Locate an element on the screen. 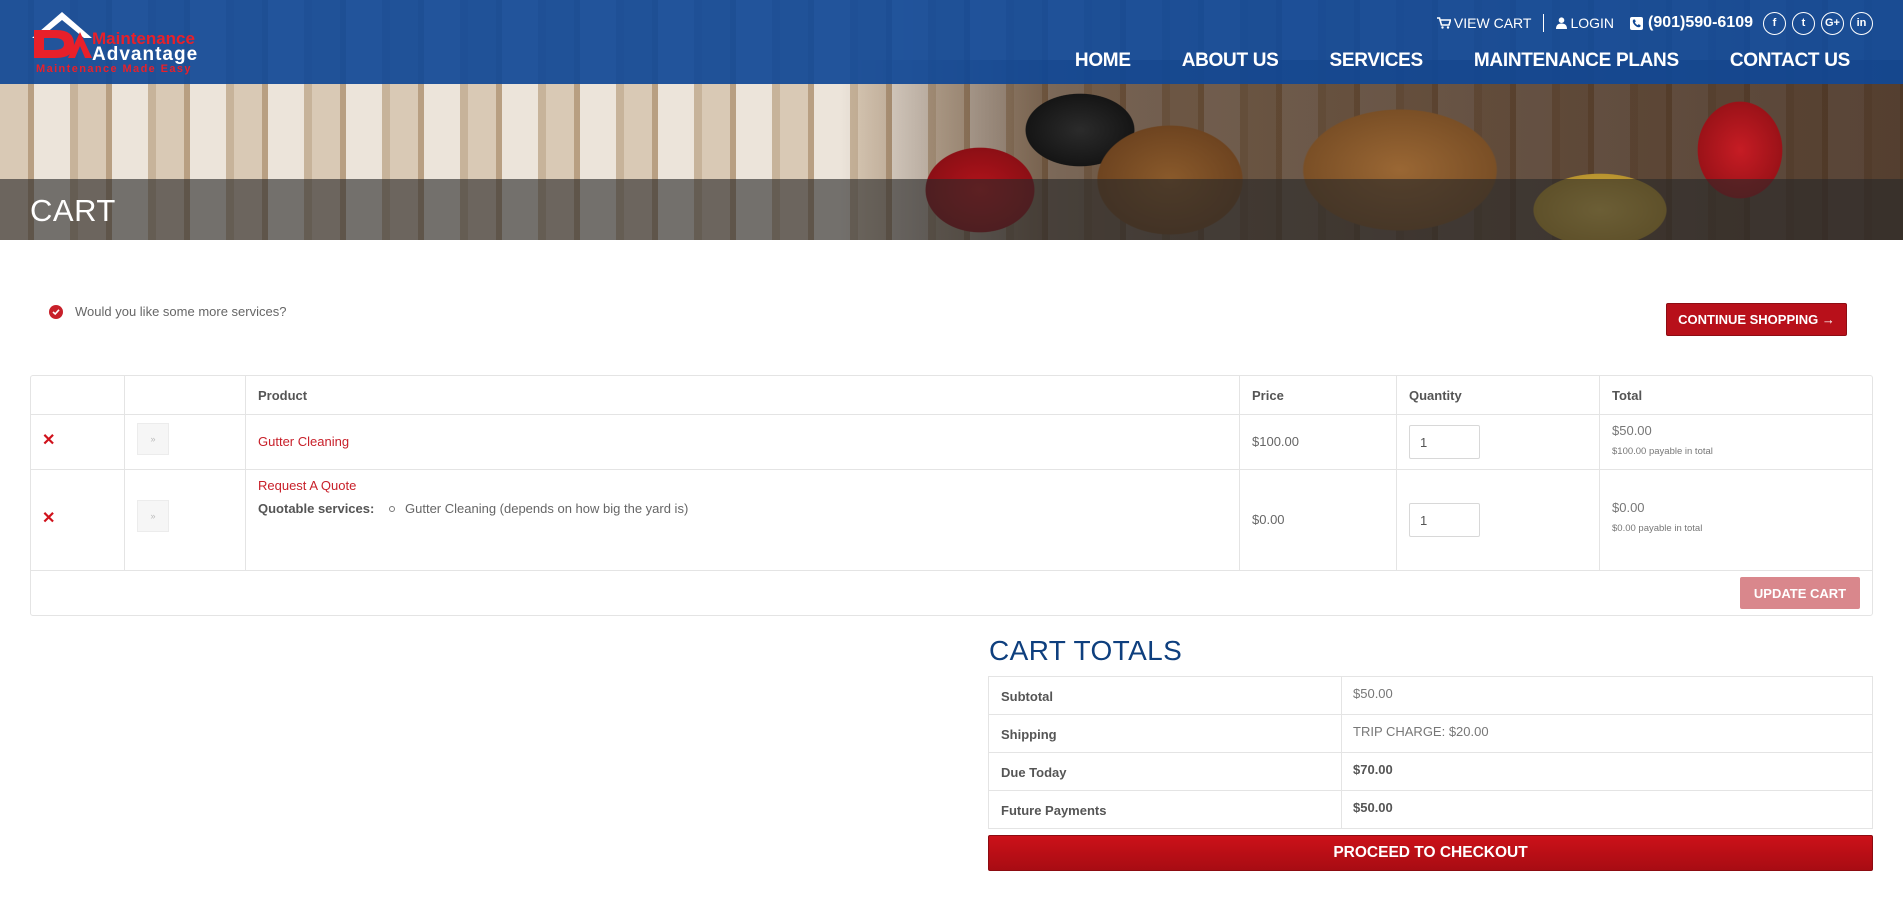 The width and height of the screenshot is (1903, 911). header-product: Product is located at coordinates (283, 395).